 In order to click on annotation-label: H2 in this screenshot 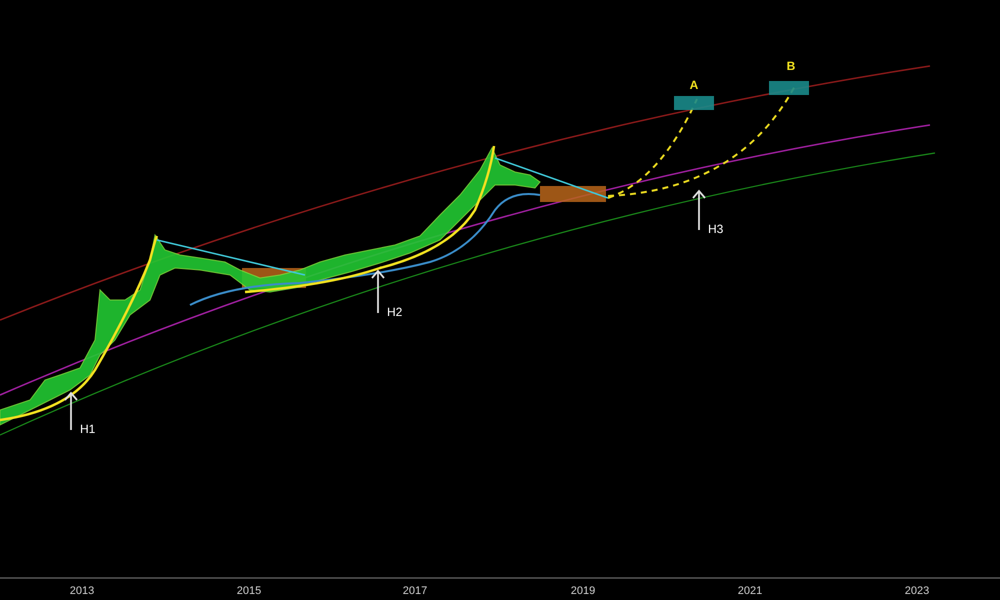, I will do `click(394, 312)`.